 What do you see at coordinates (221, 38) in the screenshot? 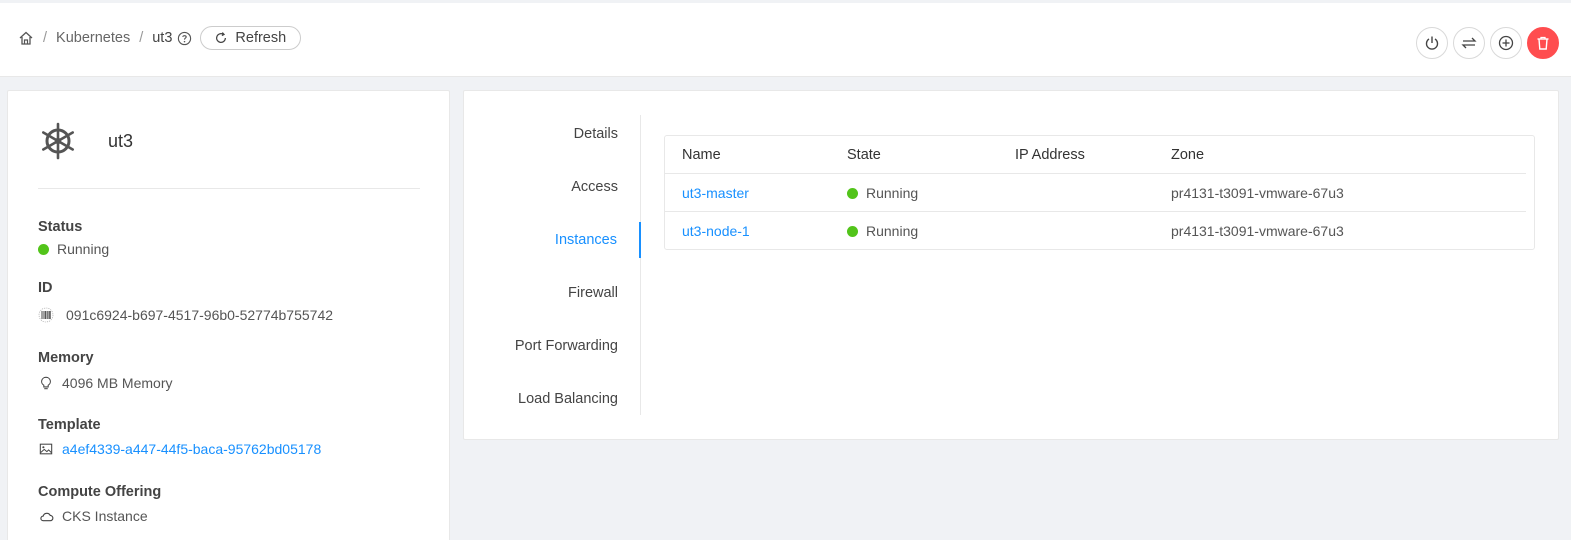
I see `reload-icon` at bounding box center [221, 38].